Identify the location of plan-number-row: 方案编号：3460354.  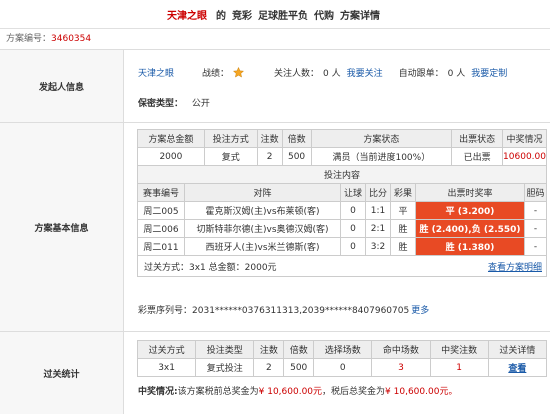
(275, 39).